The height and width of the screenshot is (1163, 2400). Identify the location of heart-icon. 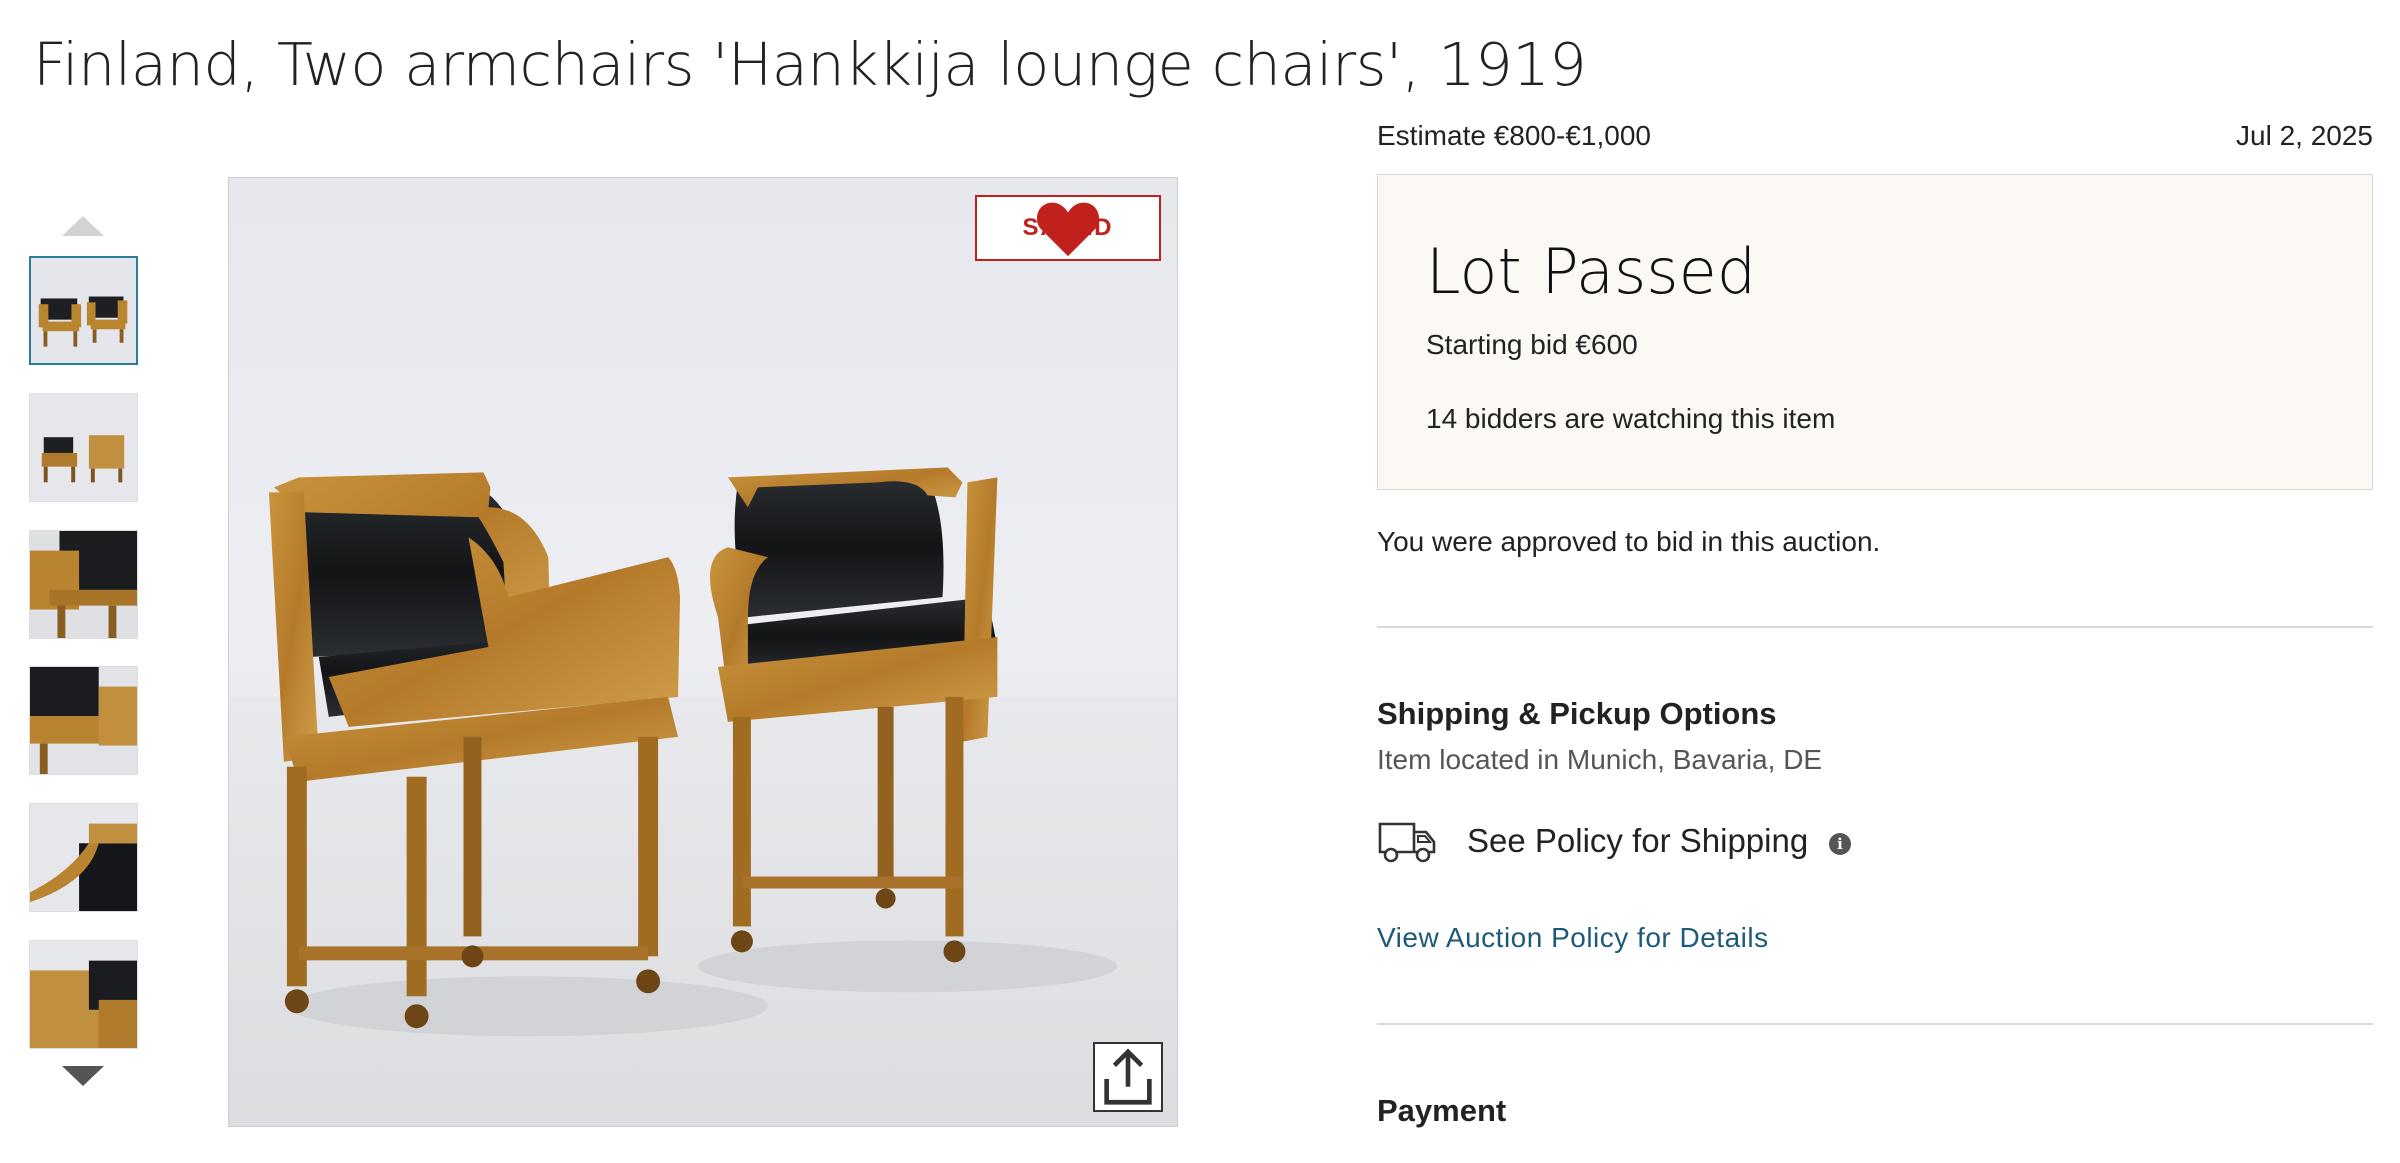
(1068, 229).